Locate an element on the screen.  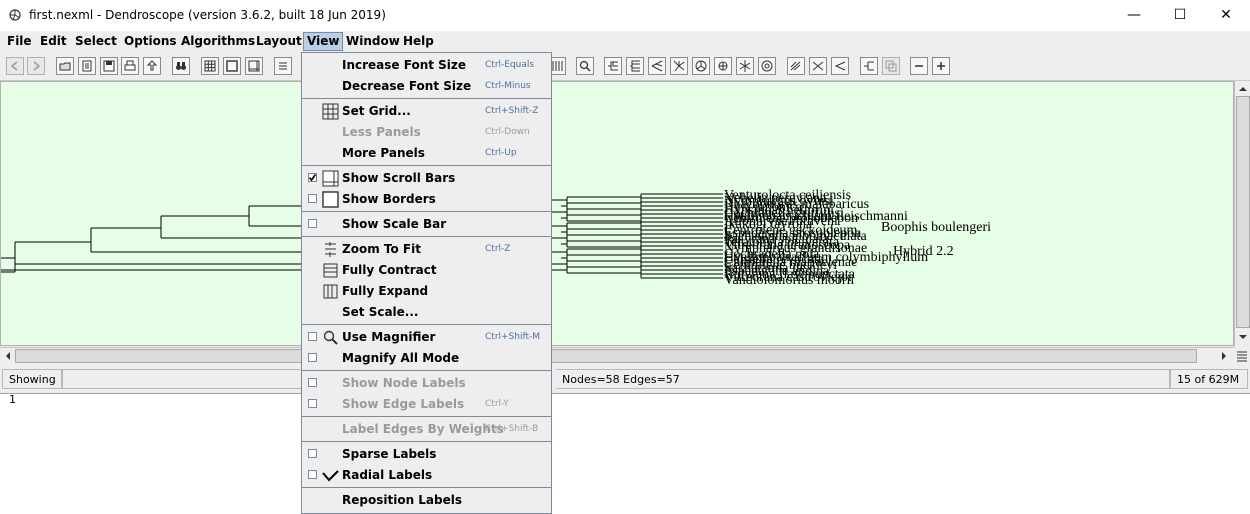
new-button is located at coordinates (87, 66).